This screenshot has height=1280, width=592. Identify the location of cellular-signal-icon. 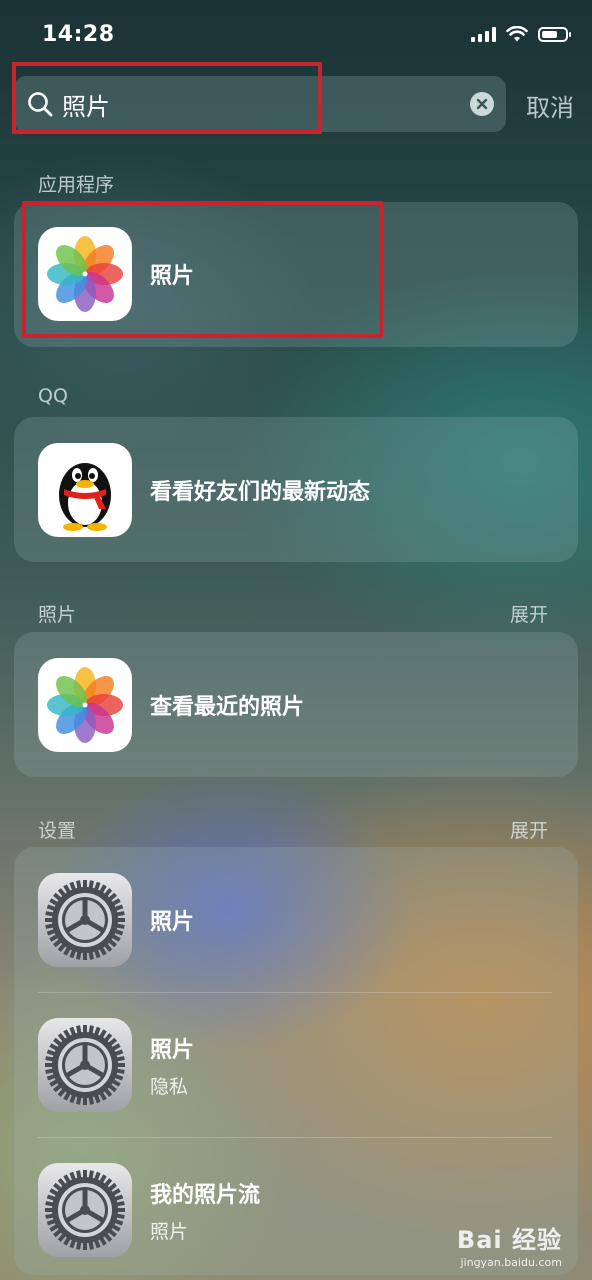
(483, 34).